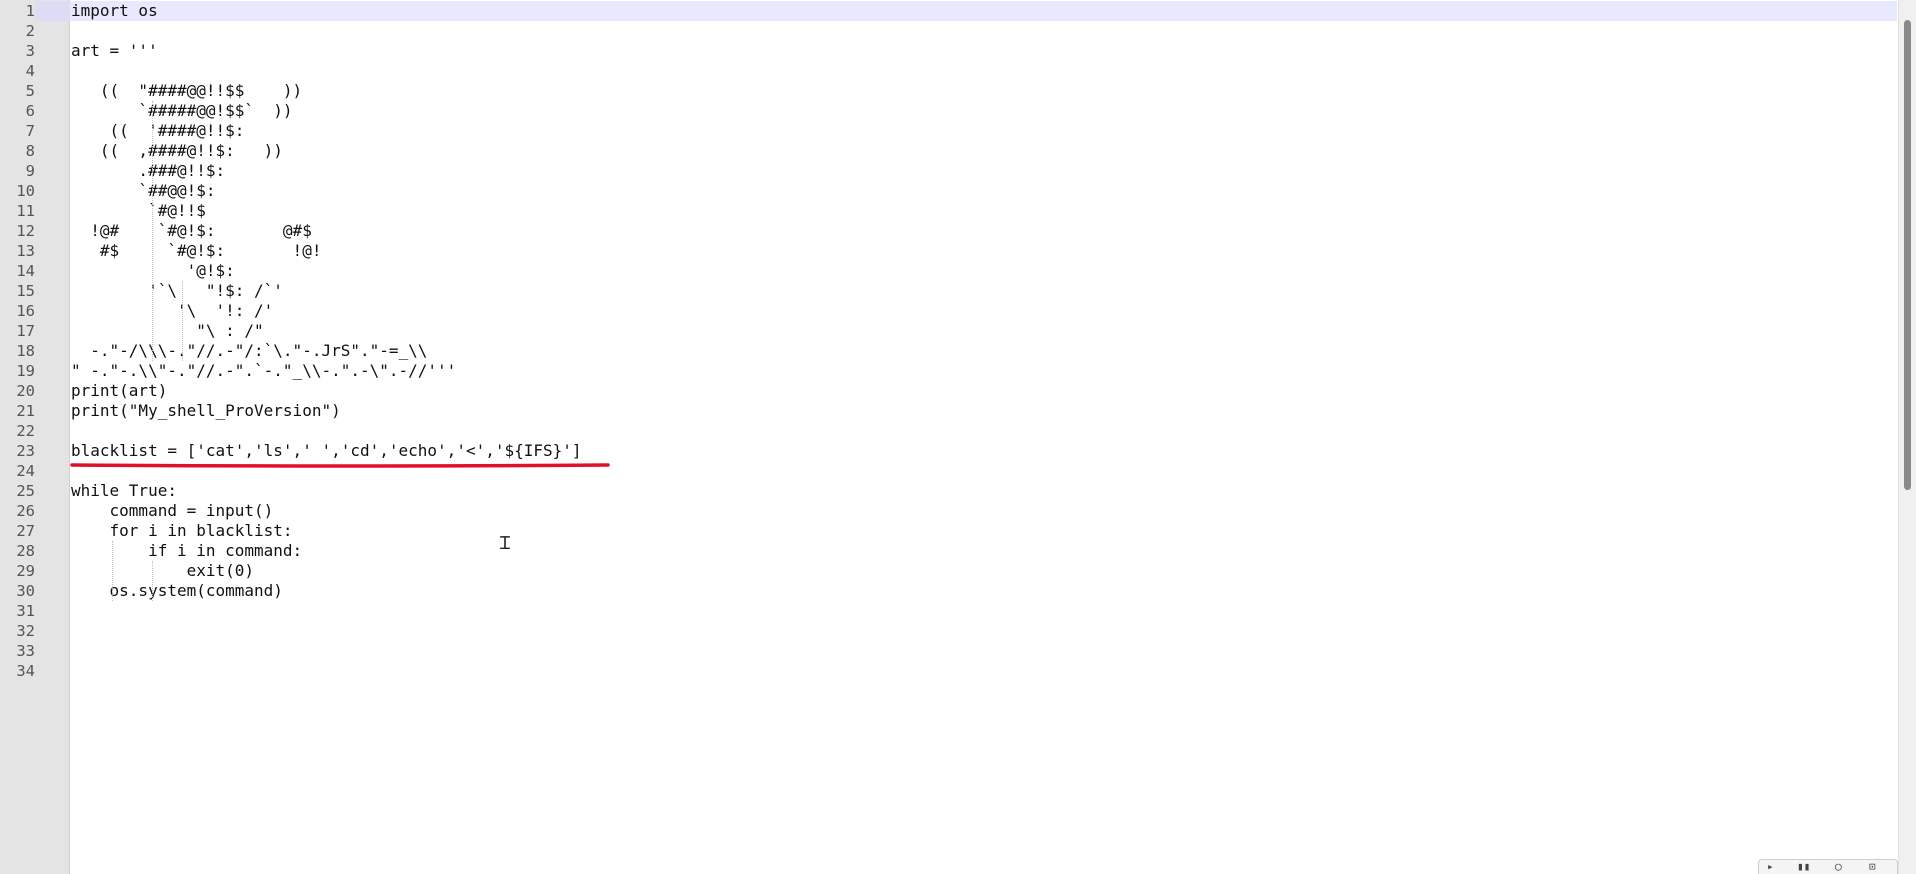  I want to click on code-line: '`\ "!$: /`', so click(983, 291).